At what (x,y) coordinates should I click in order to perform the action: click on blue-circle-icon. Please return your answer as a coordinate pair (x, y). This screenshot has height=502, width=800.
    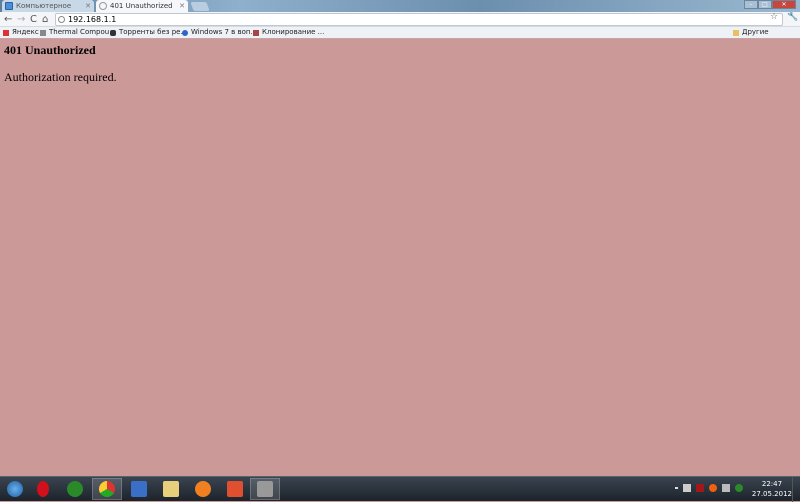
    Looking at the image, I should click on (185, 33).